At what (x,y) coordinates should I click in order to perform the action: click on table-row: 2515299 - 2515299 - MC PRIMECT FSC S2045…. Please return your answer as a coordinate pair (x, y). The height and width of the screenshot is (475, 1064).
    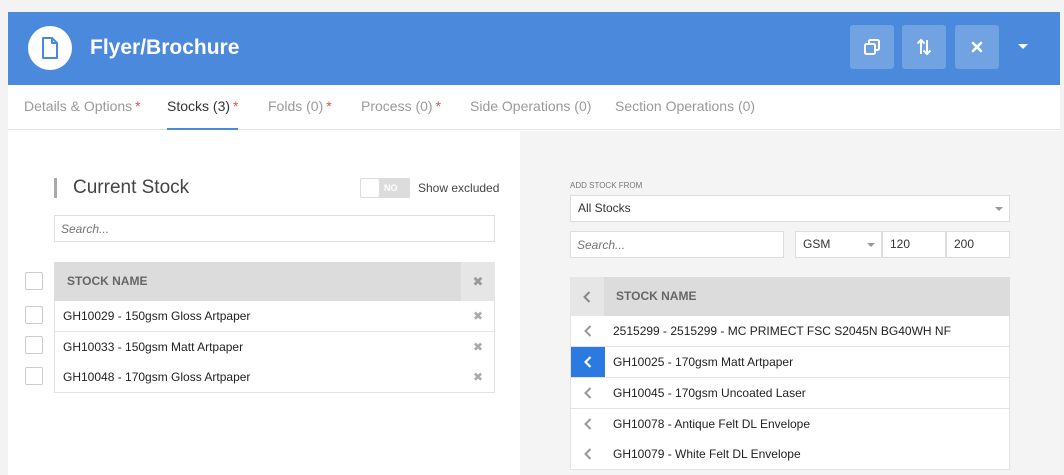
    Looking at the image, I should click on (790, 331).